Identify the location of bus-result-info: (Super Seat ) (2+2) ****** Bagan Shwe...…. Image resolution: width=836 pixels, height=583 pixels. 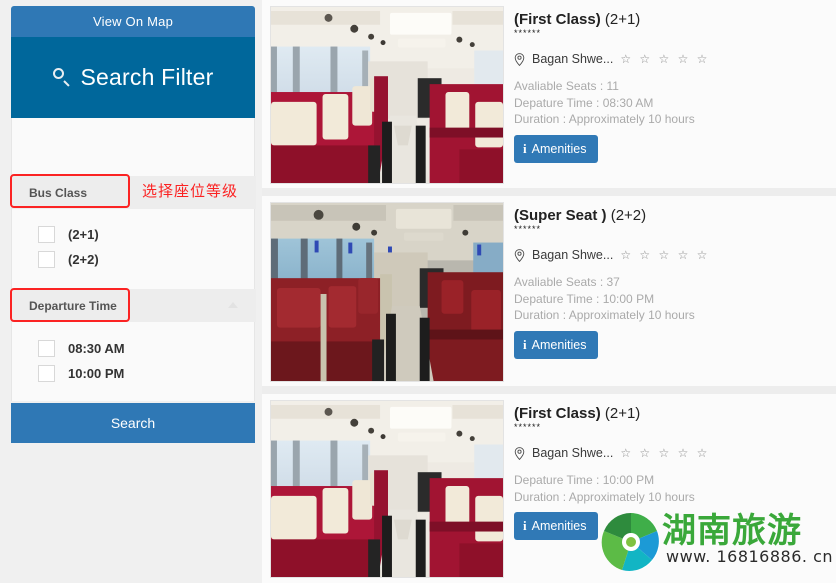
(671, 282).